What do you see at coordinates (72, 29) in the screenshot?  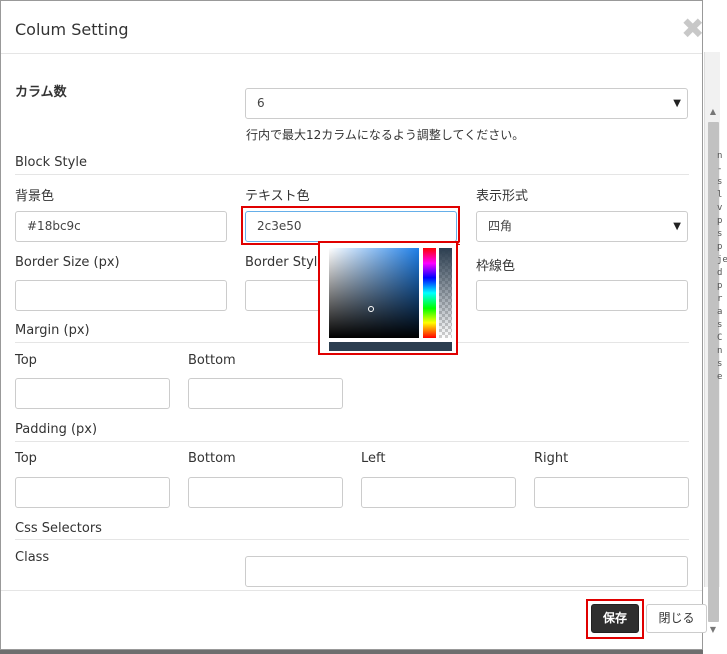 I see `modal-title: Colum Setting` at bounding box center [72, 29].